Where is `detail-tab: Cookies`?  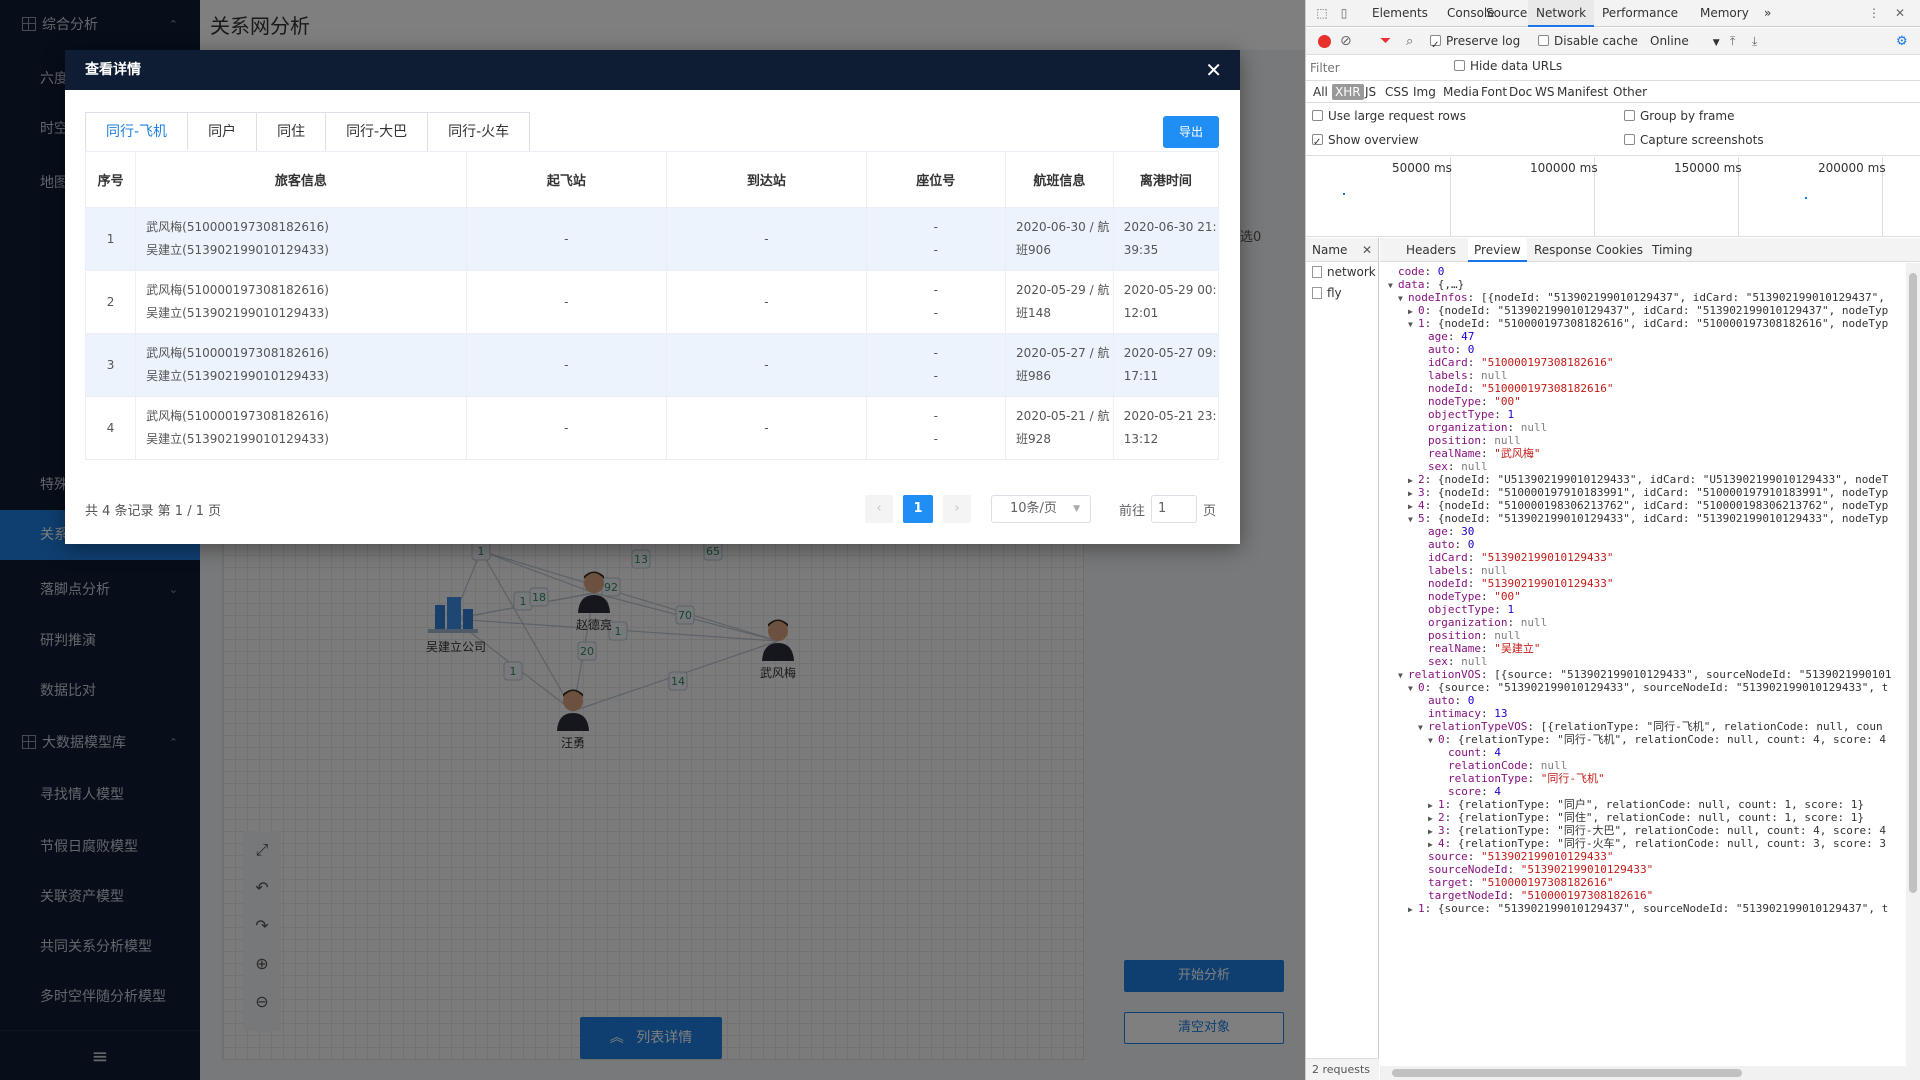 detail-tab: Cookies is located at coordinates (1619, 250).